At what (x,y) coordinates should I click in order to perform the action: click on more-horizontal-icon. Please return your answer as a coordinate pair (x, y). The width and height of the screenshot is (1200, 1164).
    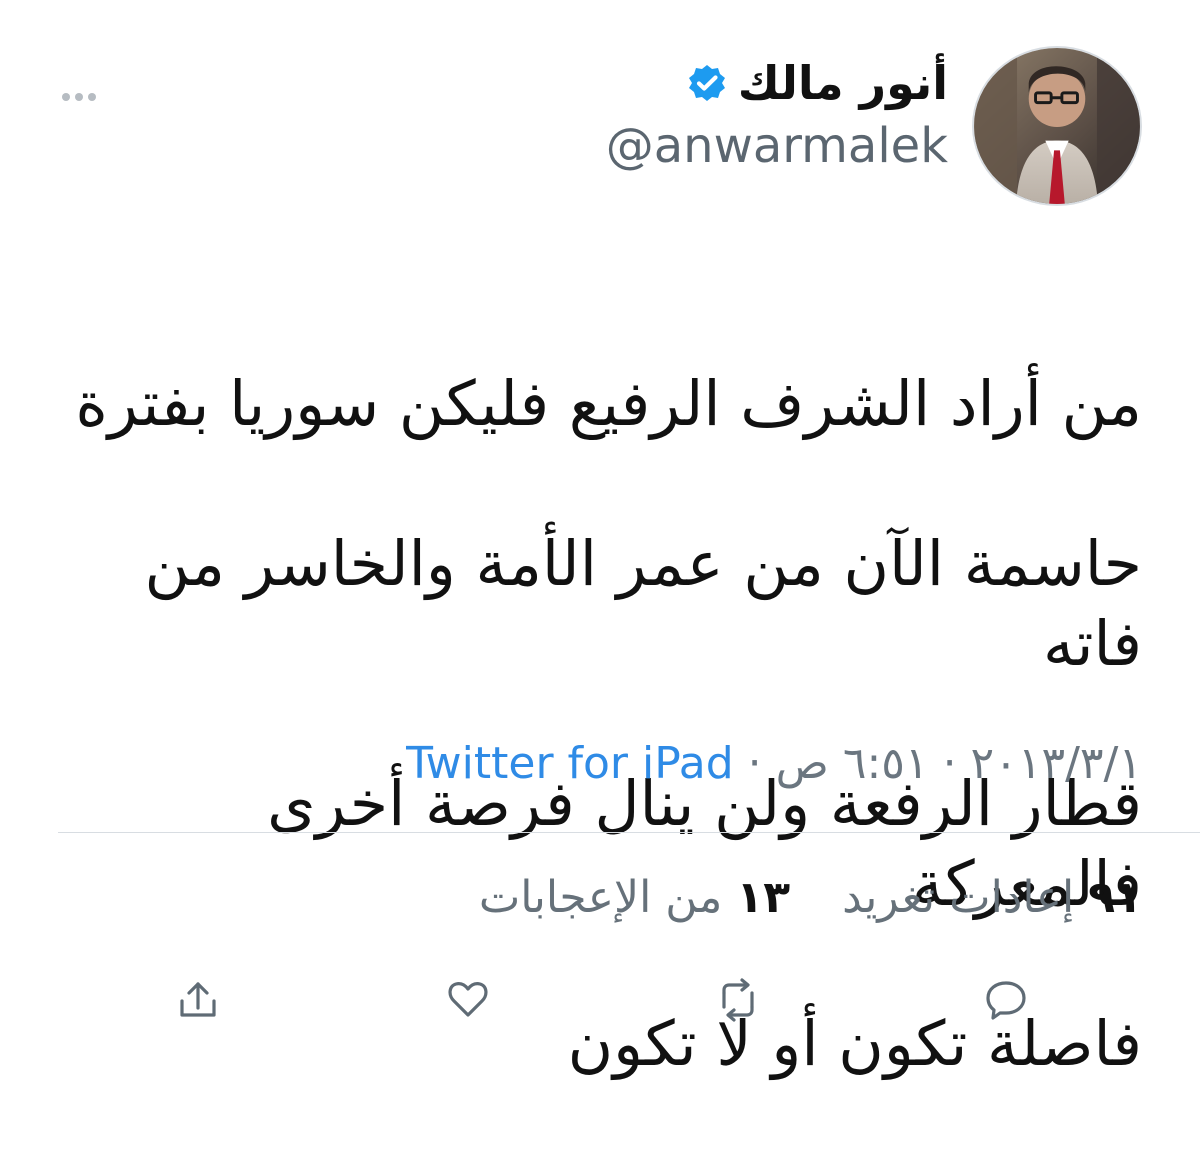
    Looking at the image, I should click on (79, 94).